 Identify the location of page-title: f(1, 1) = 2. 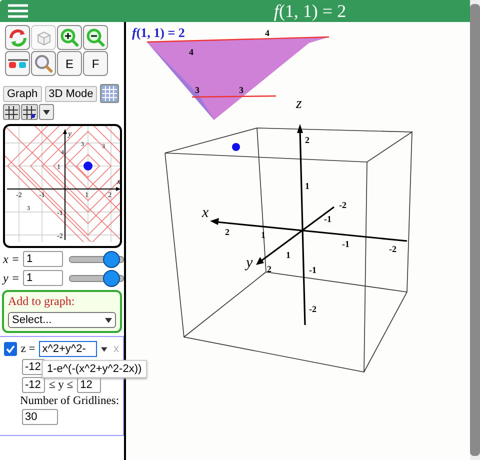
(310, 11).